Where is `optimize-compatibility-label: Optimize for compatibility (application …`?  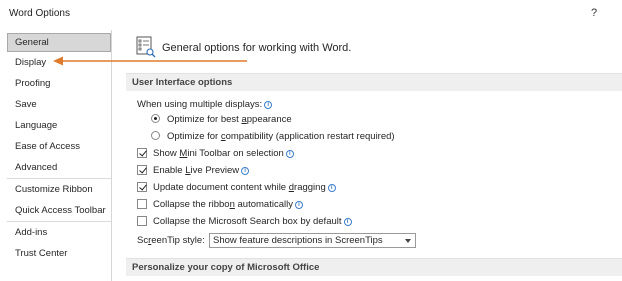
optimize-compatibility-label: Optimize for compatibility (application … is located at coordinates (281, 136).